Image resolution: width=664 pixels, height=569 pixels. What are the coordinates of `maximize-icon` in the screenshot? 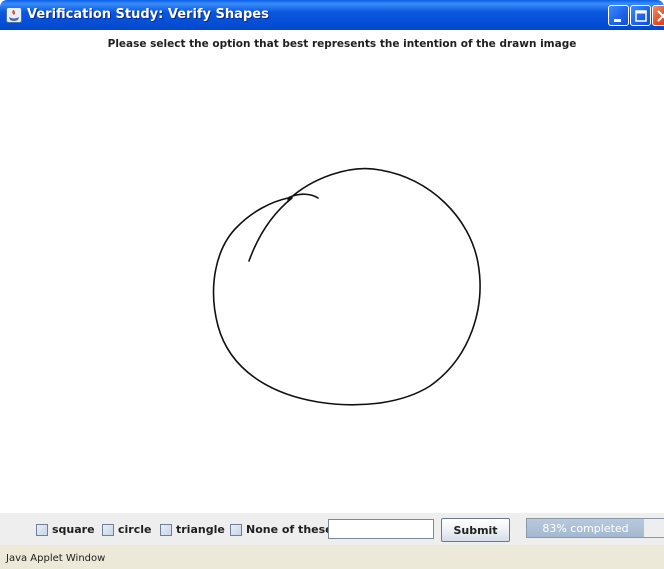 It's located at (641, 16).